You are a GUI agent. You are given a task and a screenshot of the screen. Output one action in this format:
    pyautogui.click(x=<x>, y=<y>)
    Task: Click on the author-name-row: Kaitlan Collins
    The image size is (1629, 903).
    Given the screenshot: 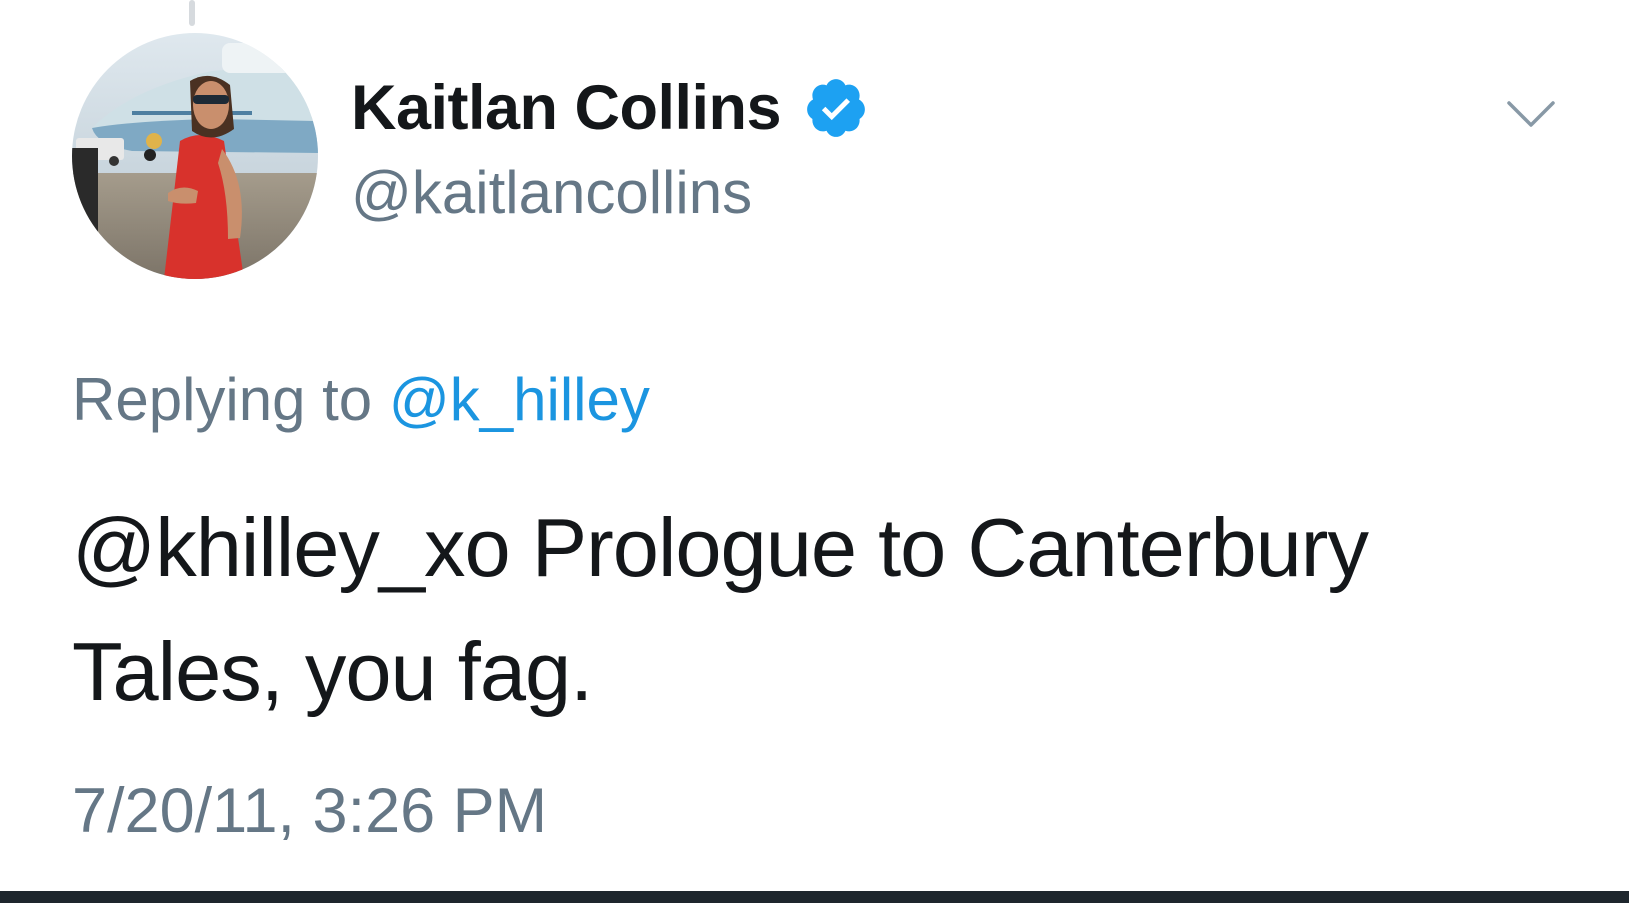 What is the action you would take?
    pyautogui.click(x=610, y=108)
    